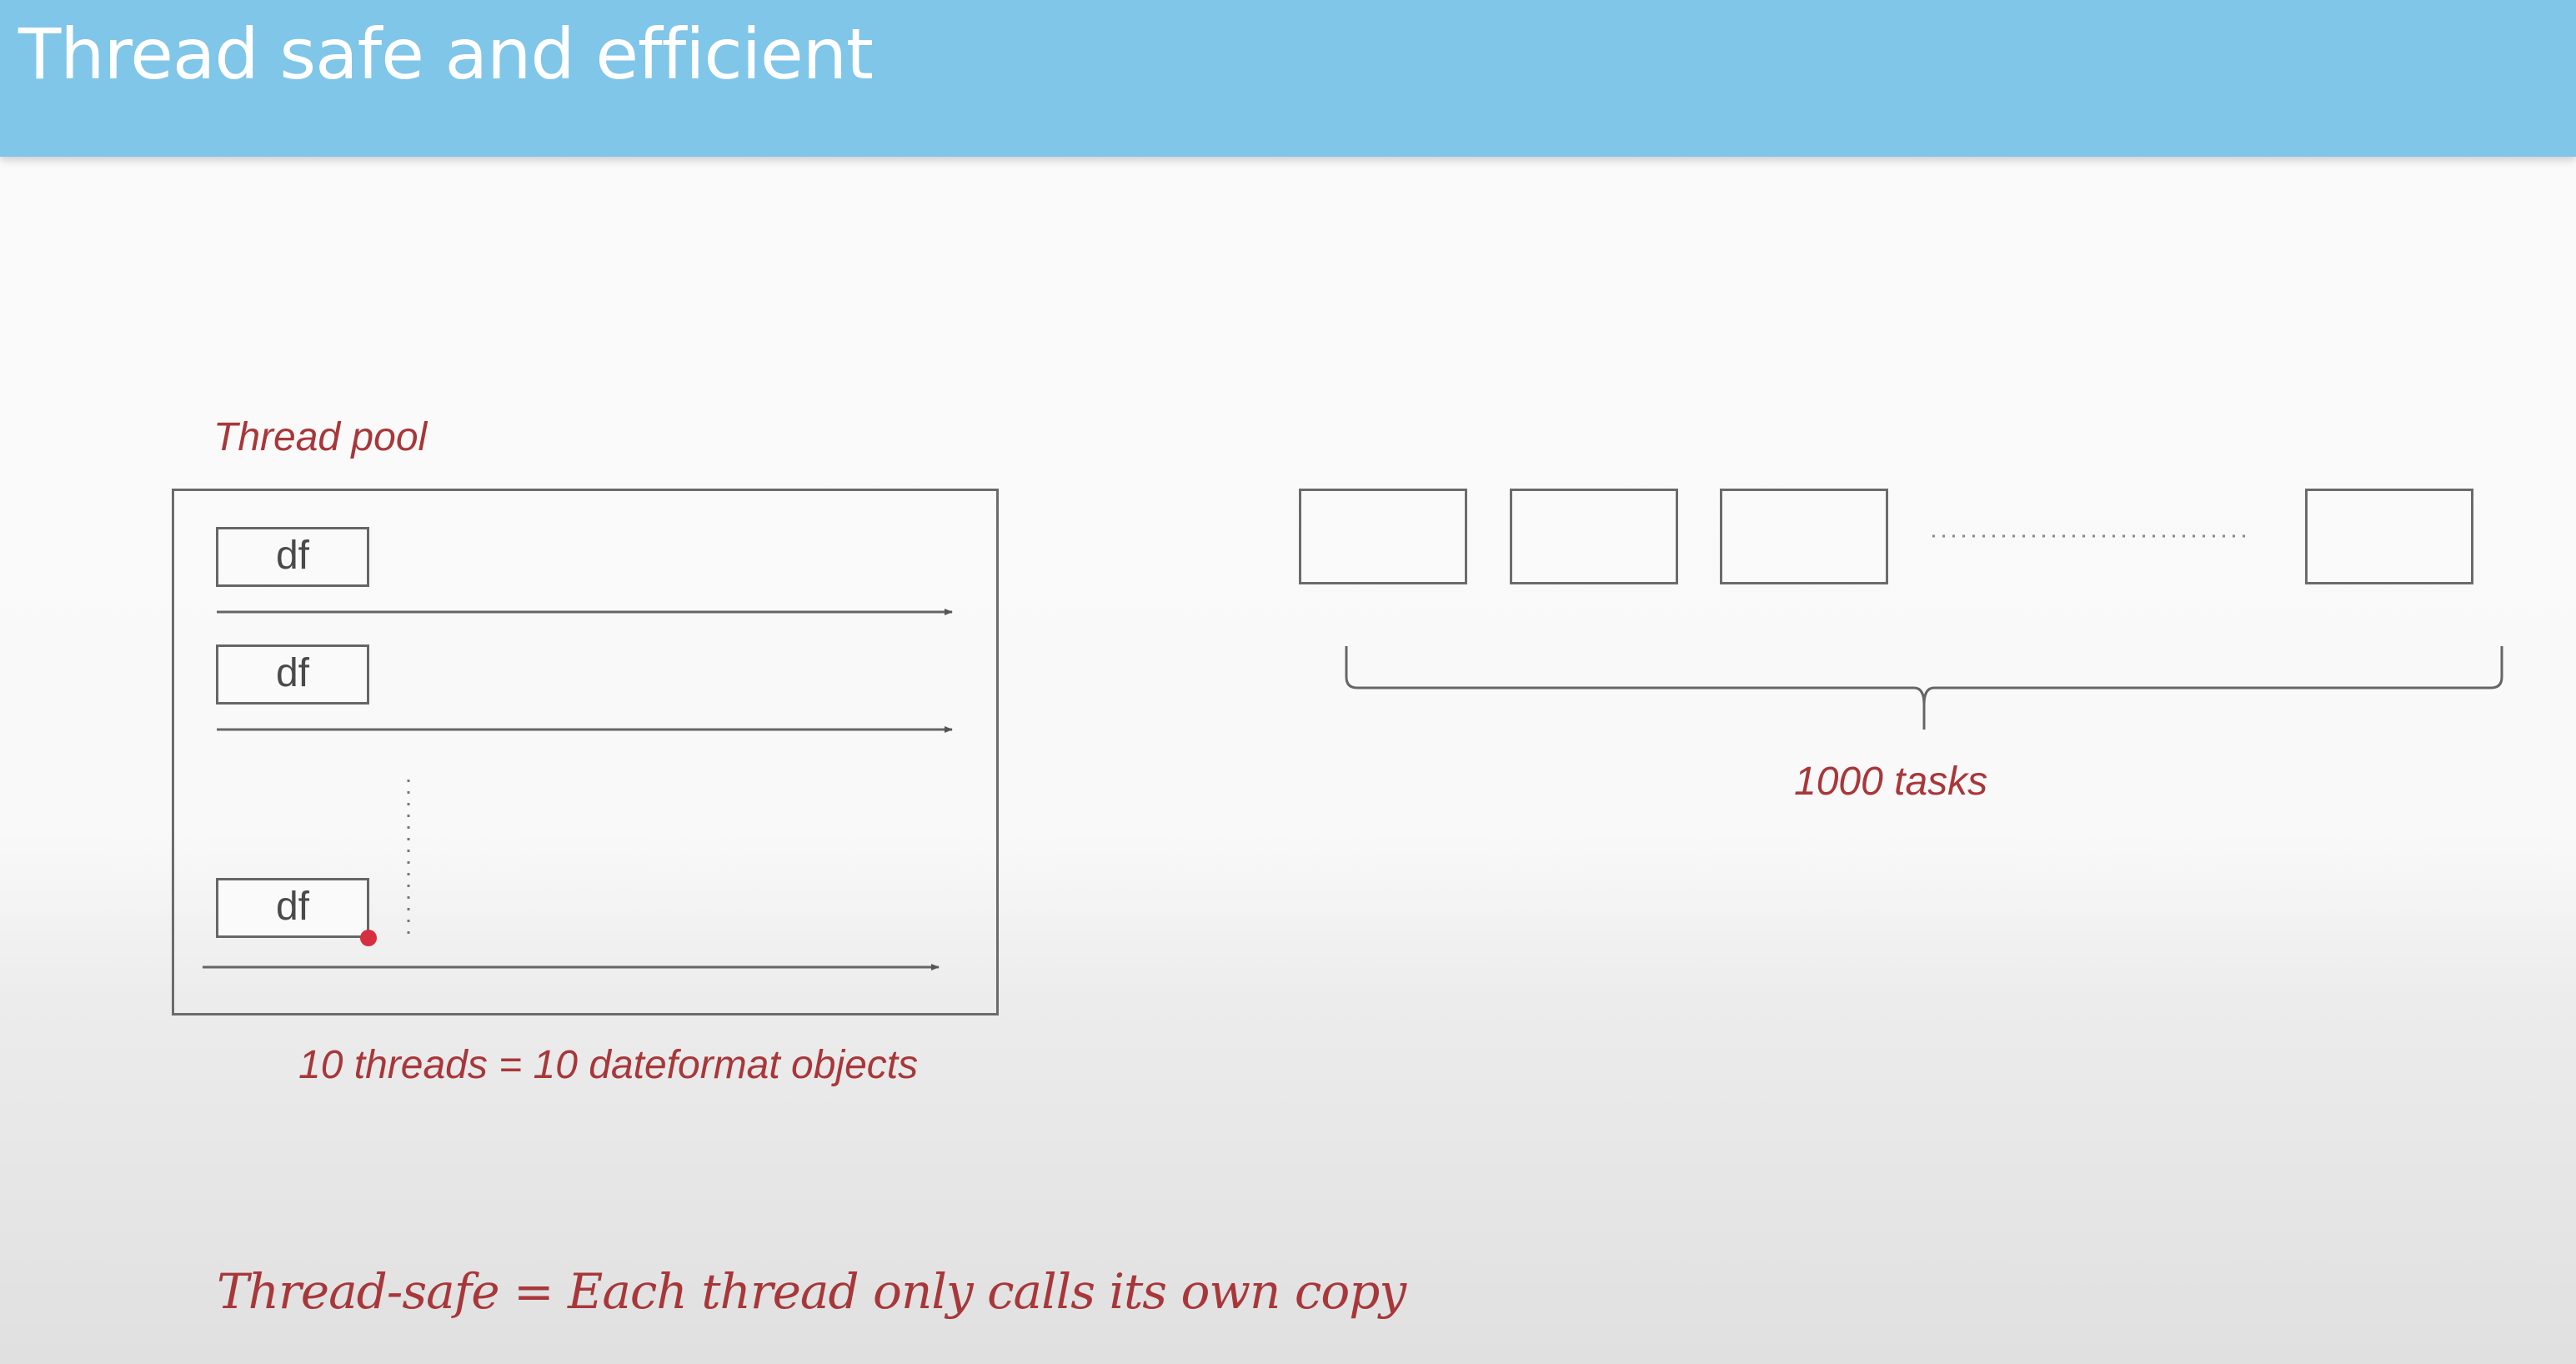 The height and width of the screenshot is (1364, 2576). Describe the element at coordinates (368, 938) in the screenshot. I see `marker-dot` at that location.